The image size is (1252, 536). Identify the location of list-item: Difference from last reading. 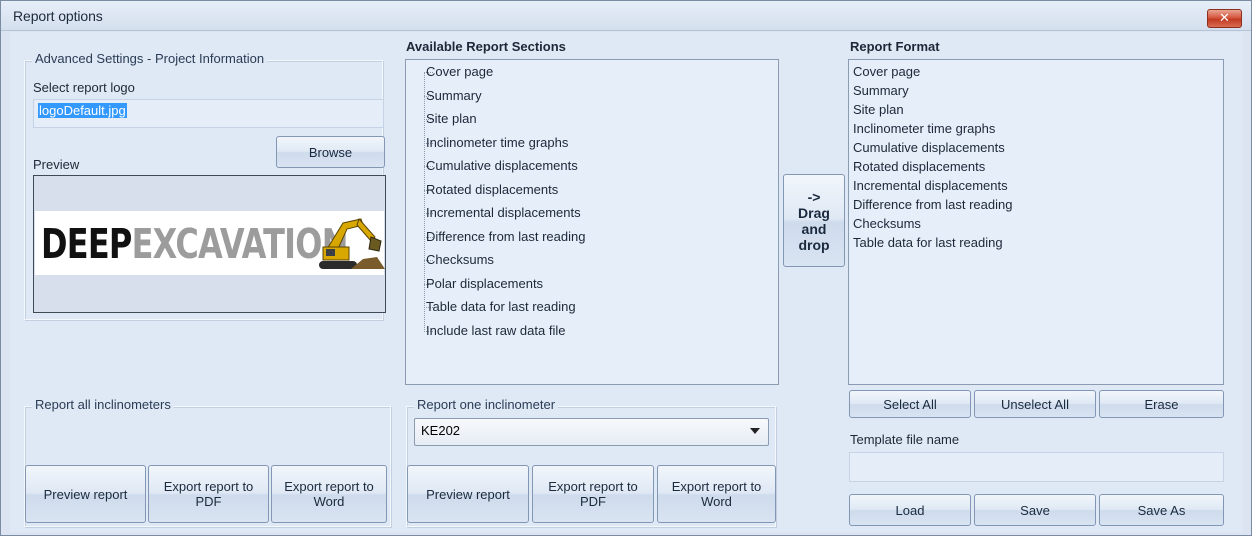
(932, 204).